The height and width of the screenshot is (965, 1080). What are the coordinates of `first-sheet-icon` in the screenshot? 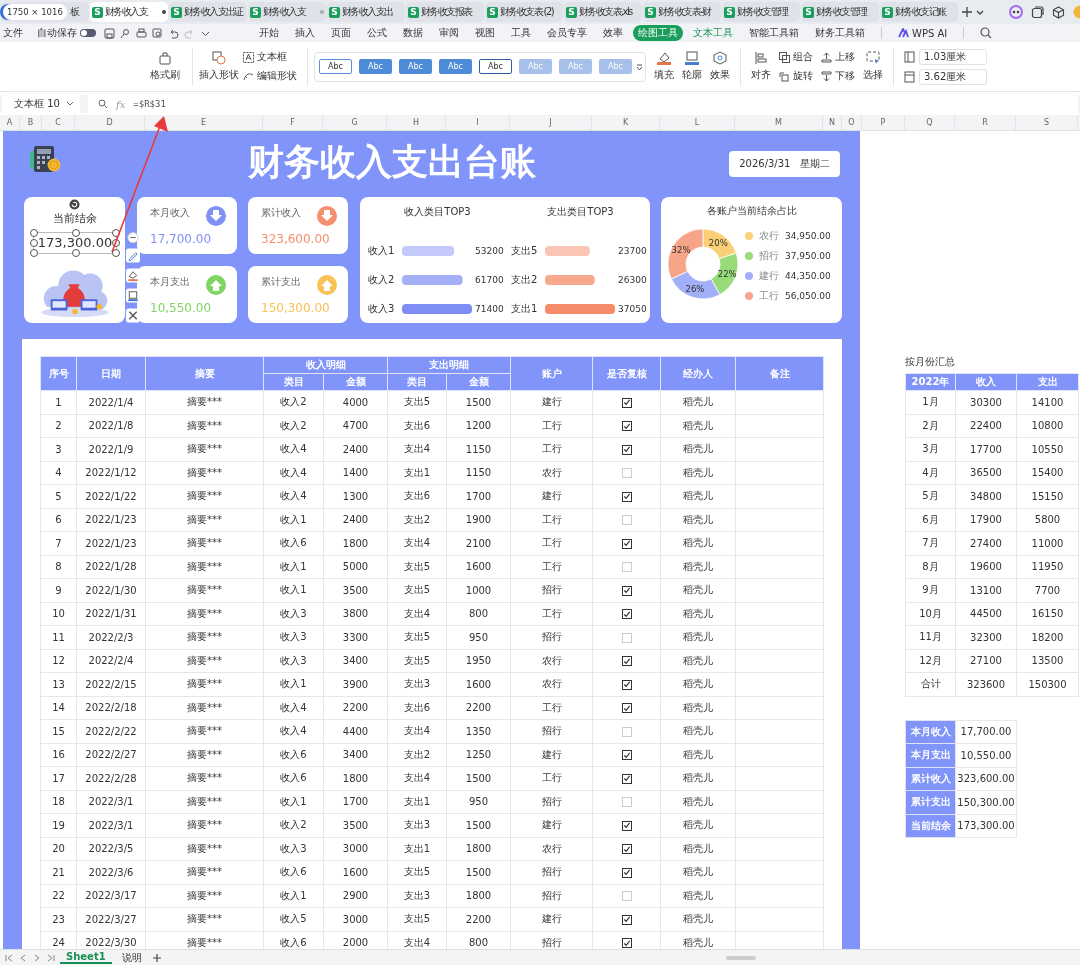 It's located at (9, 957).